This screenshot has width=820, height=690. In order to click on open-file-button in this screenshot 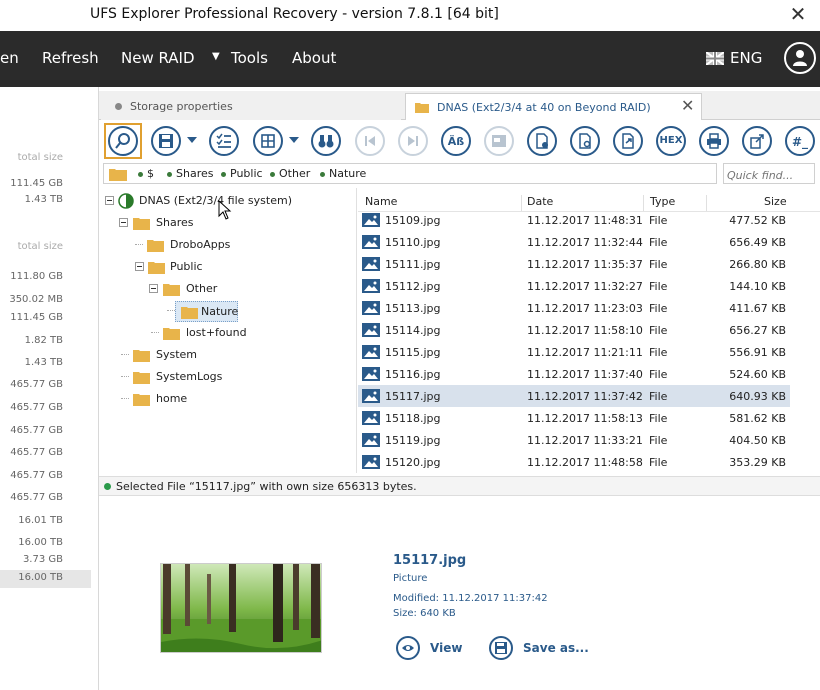, I will do `click(628, 141)`.